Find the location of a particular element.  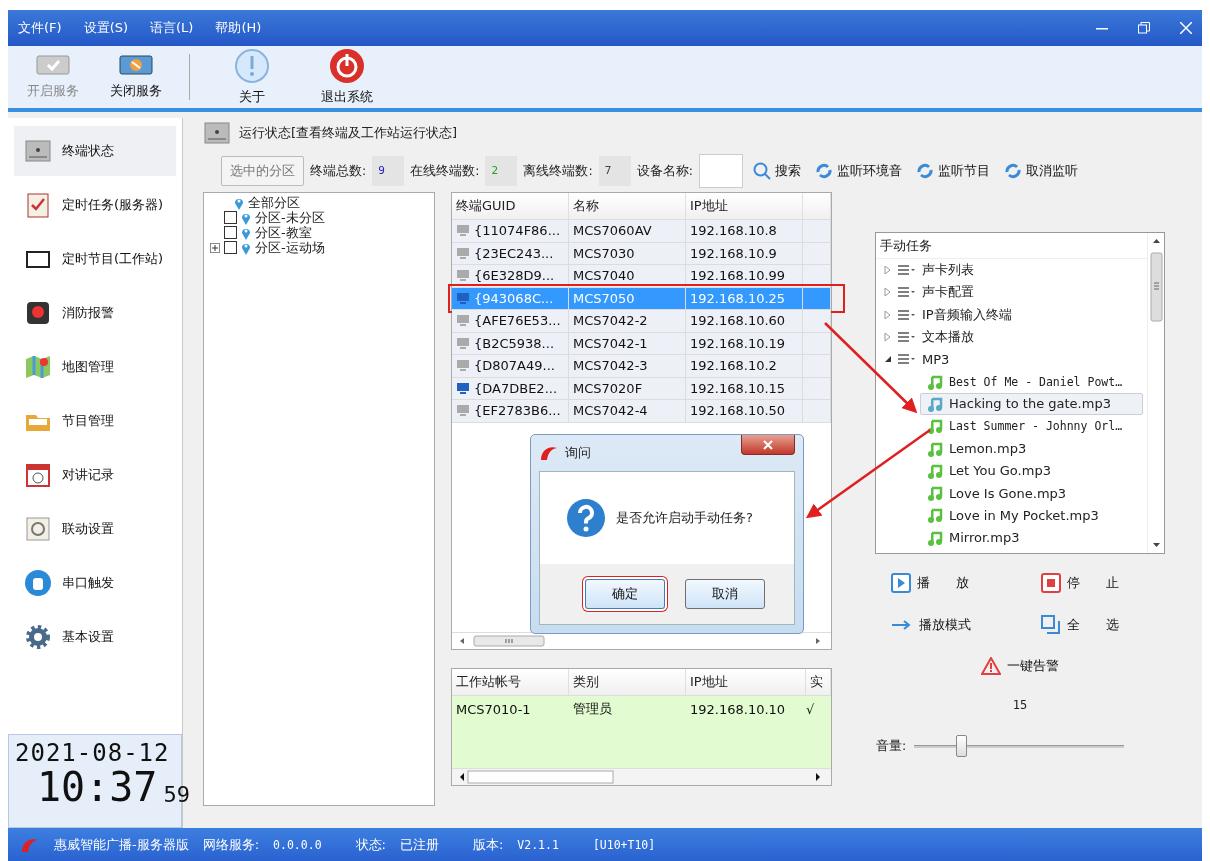

column-header: 类别 is located at coordinates (627, 682).